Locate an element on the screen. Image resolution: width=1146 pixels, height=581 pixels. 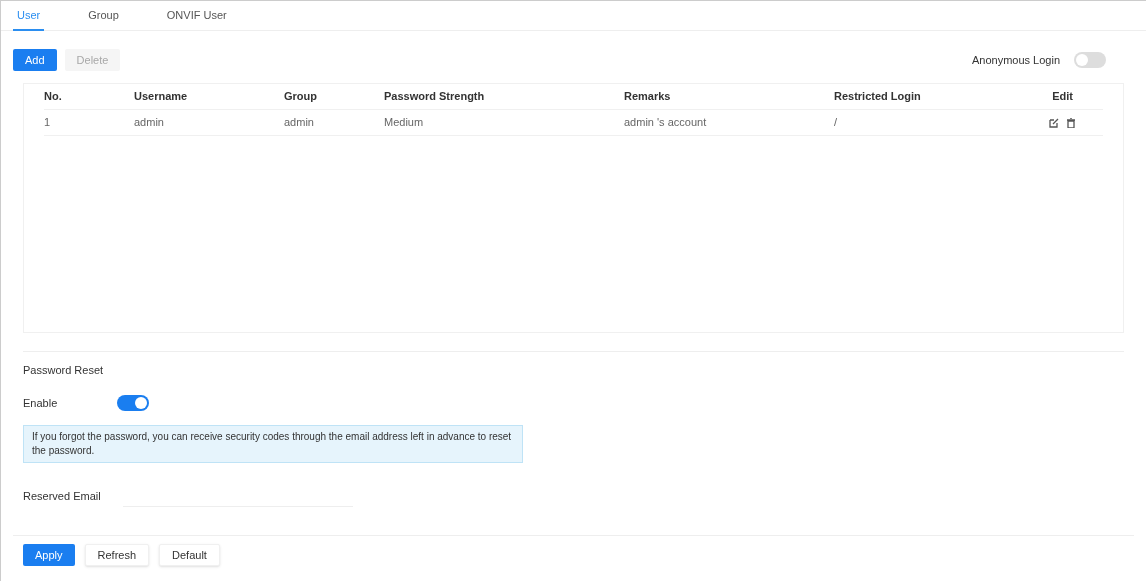
column-header: Restricted Login is located at coordinates (878, 97).